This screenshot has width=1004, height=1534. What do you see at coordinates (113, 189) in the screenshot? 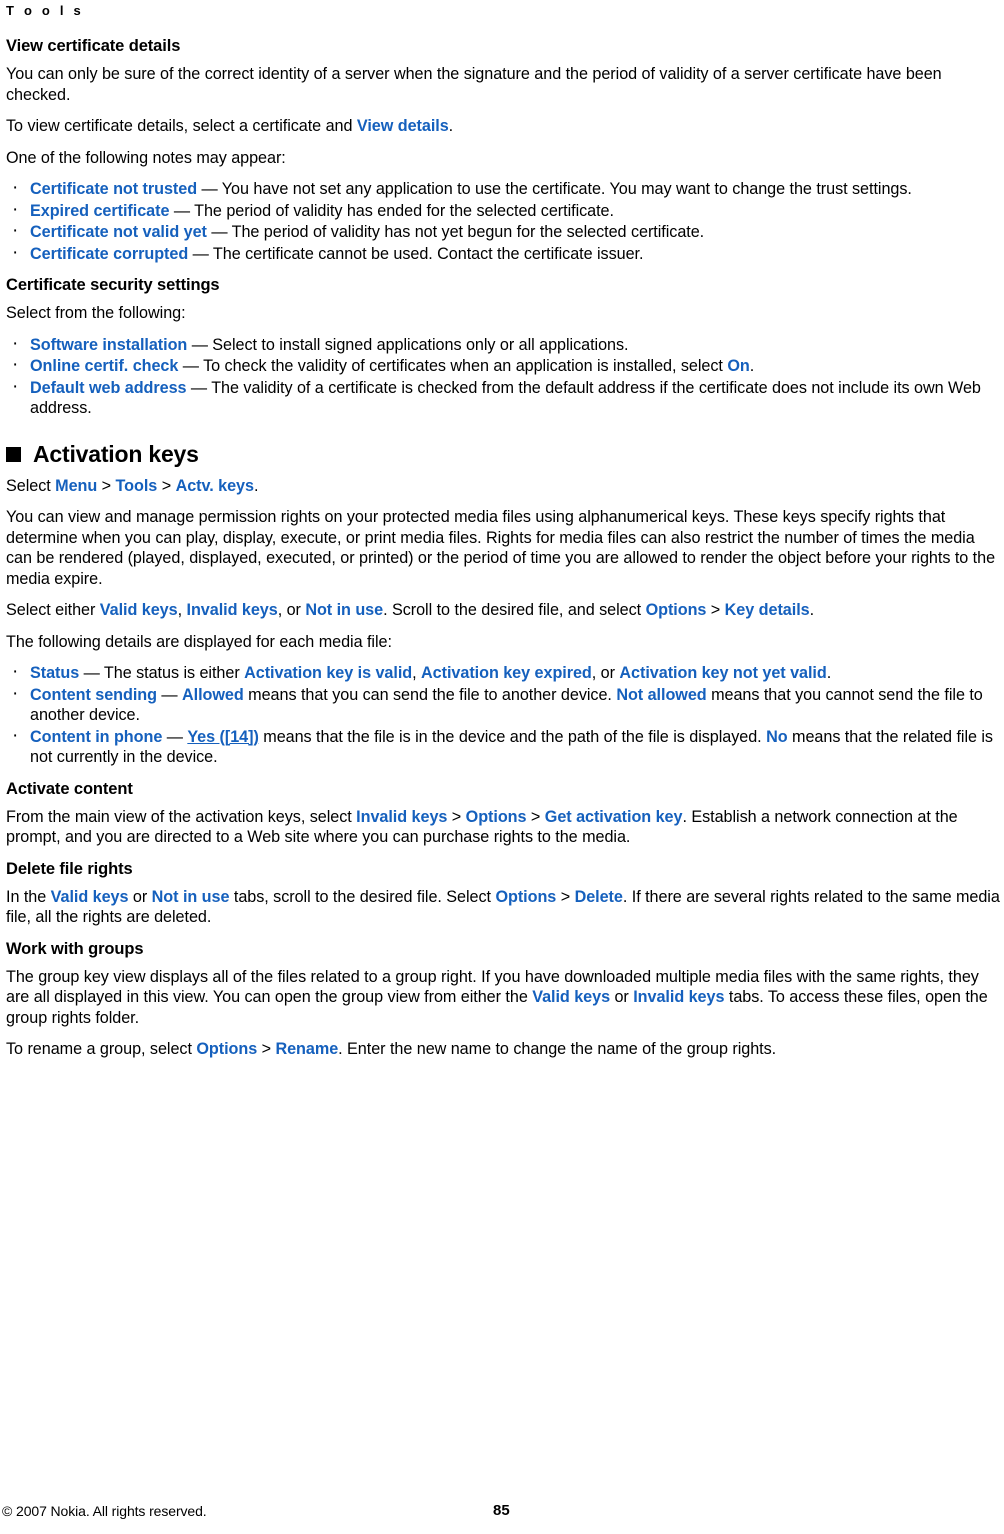
I see `link-certificate-not-trusted: Certificate not trusted` at bounding box center [113, 189].